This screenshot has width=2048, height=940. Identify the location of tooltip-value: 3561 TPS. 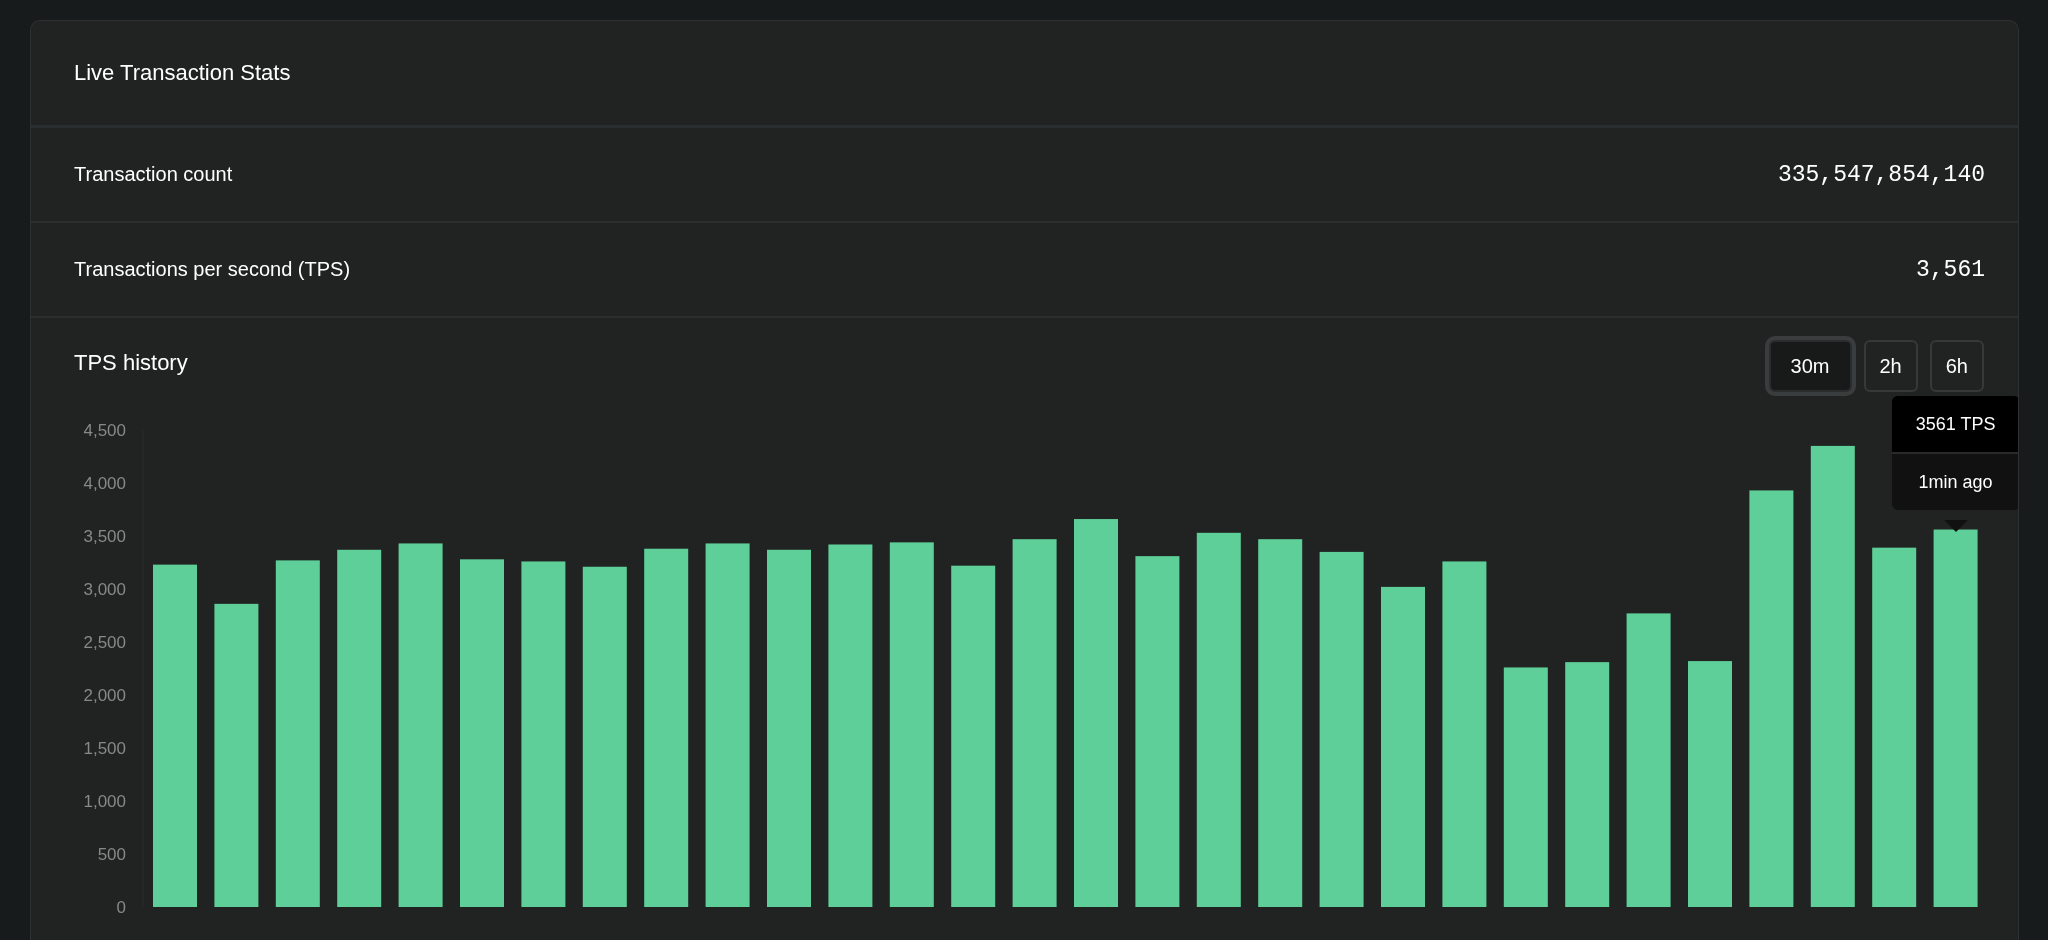
(1954, 425).